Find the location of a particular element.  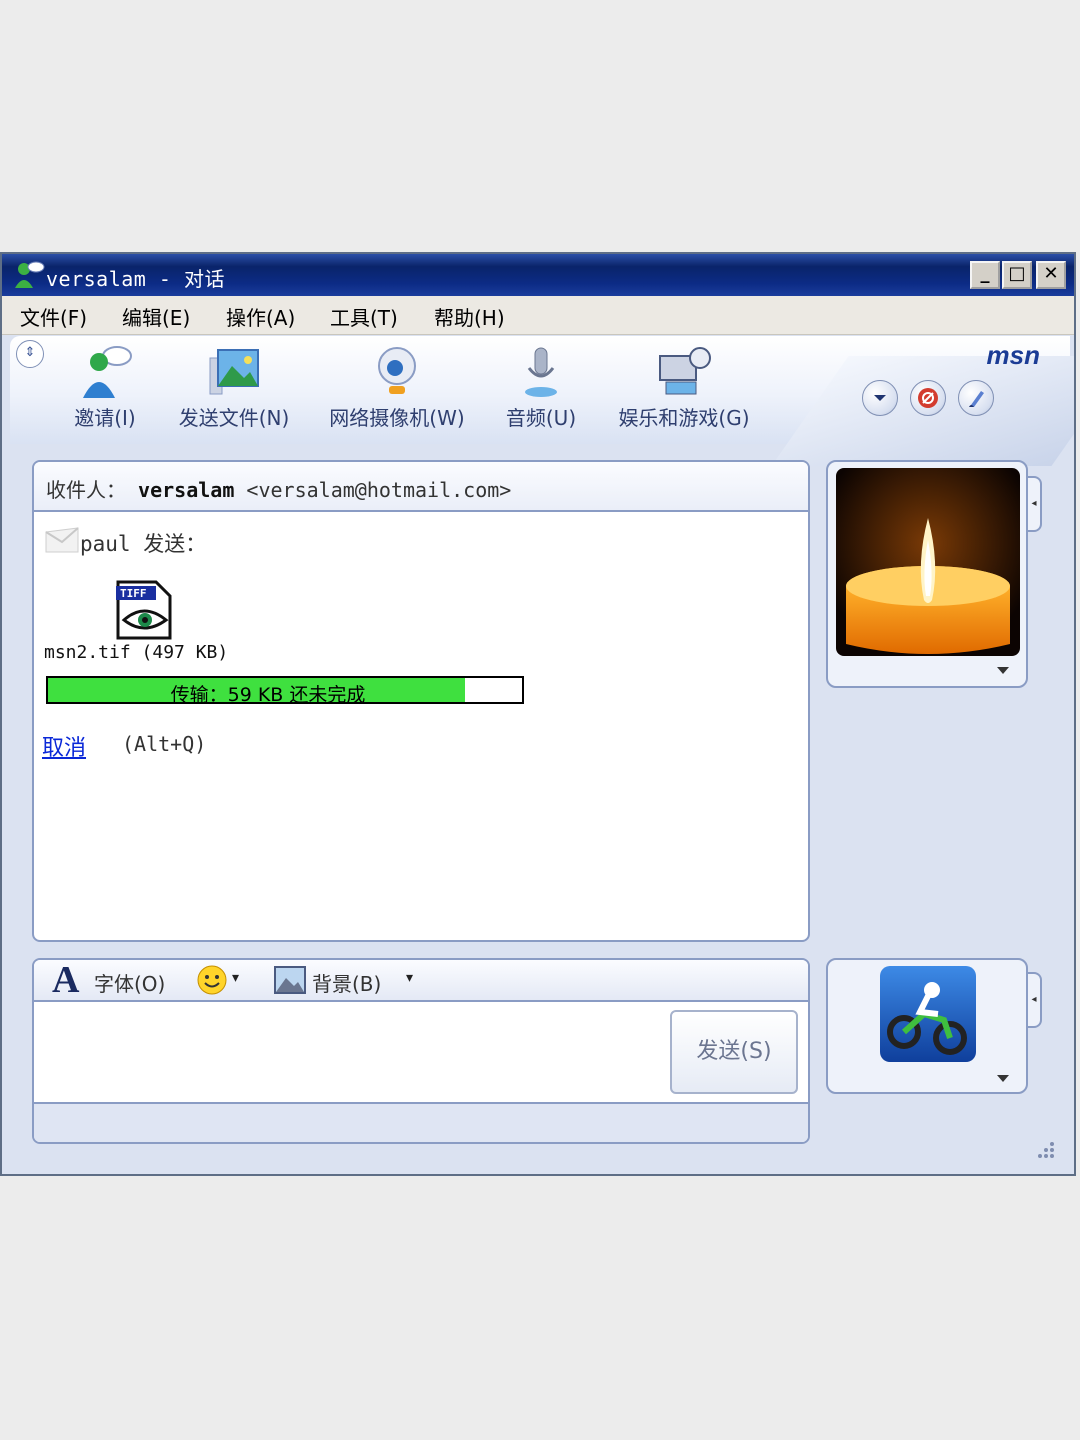

recipient-line: 收件人： versalam <versalam@hotmail.com> is located at coordinates (278, 488).